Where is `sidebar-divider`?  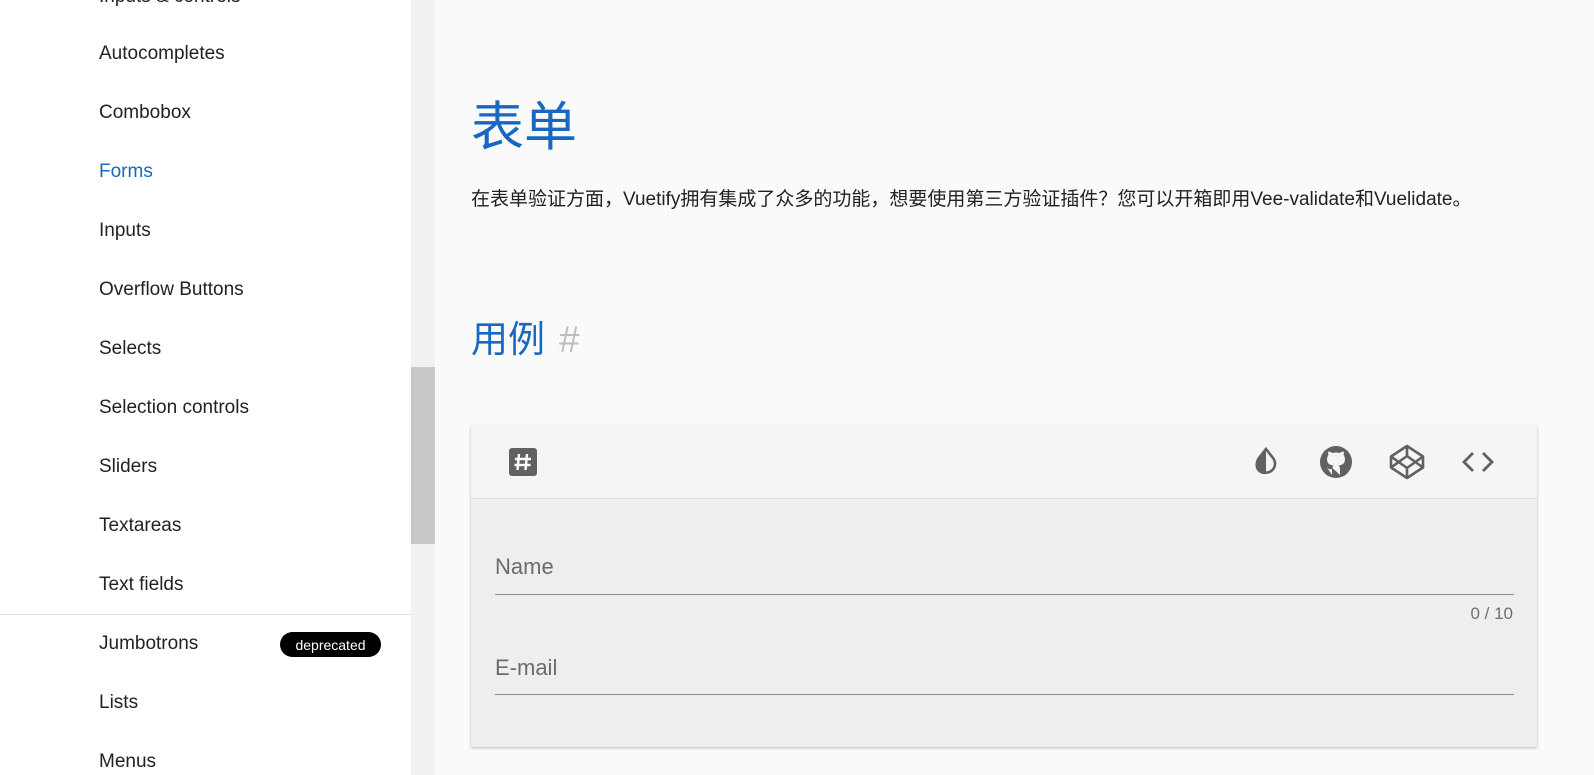
sidebar-divider is located at coordinates (205, 614).